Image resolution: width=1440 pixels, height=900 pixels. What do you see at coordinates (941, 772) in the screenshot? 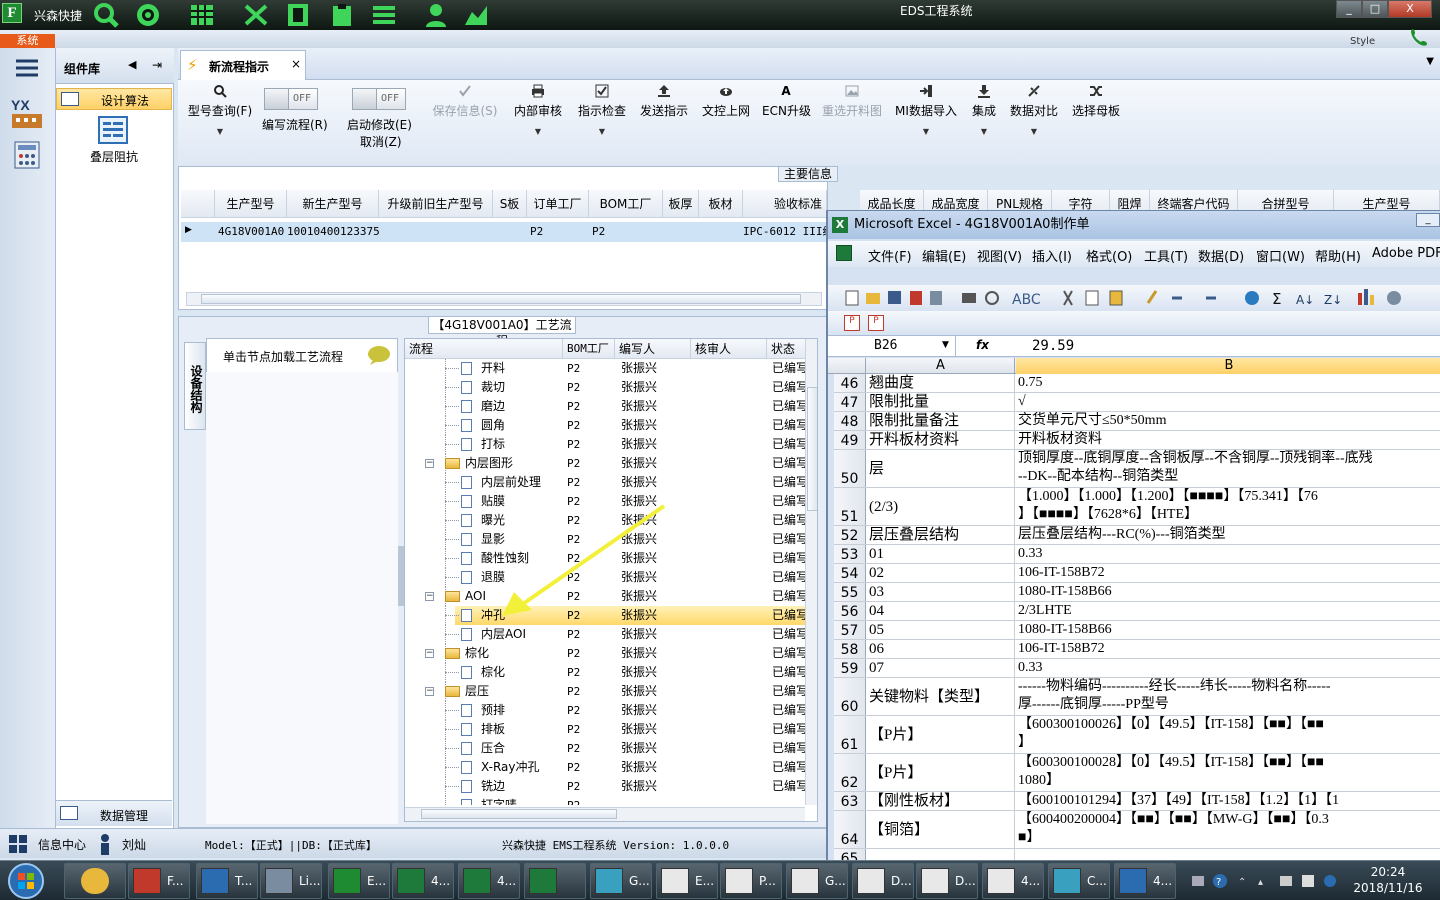
I see `cell-a: 【P片】` at bounding box center [941, 772].